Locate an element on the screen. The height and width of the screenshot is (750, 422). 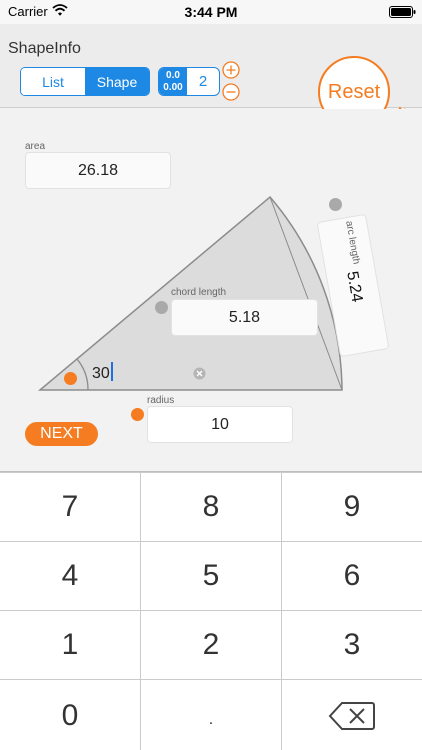
chord-length-handle is located at coordinates (161, 307).